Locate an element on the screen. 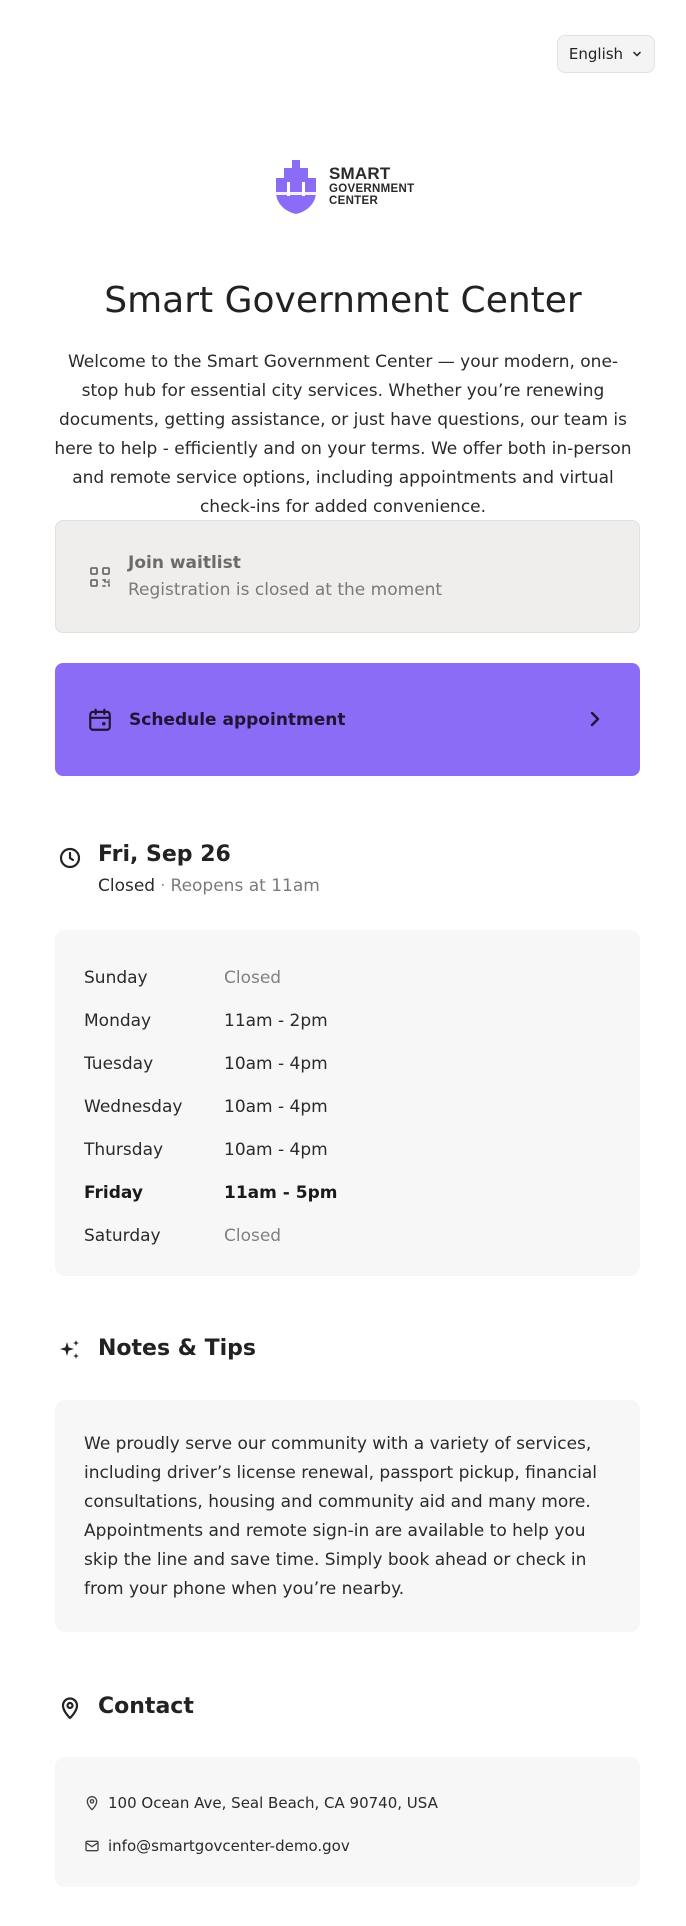  open-status: Closed · Reopens at 11am is located at coordinates (209, 886).